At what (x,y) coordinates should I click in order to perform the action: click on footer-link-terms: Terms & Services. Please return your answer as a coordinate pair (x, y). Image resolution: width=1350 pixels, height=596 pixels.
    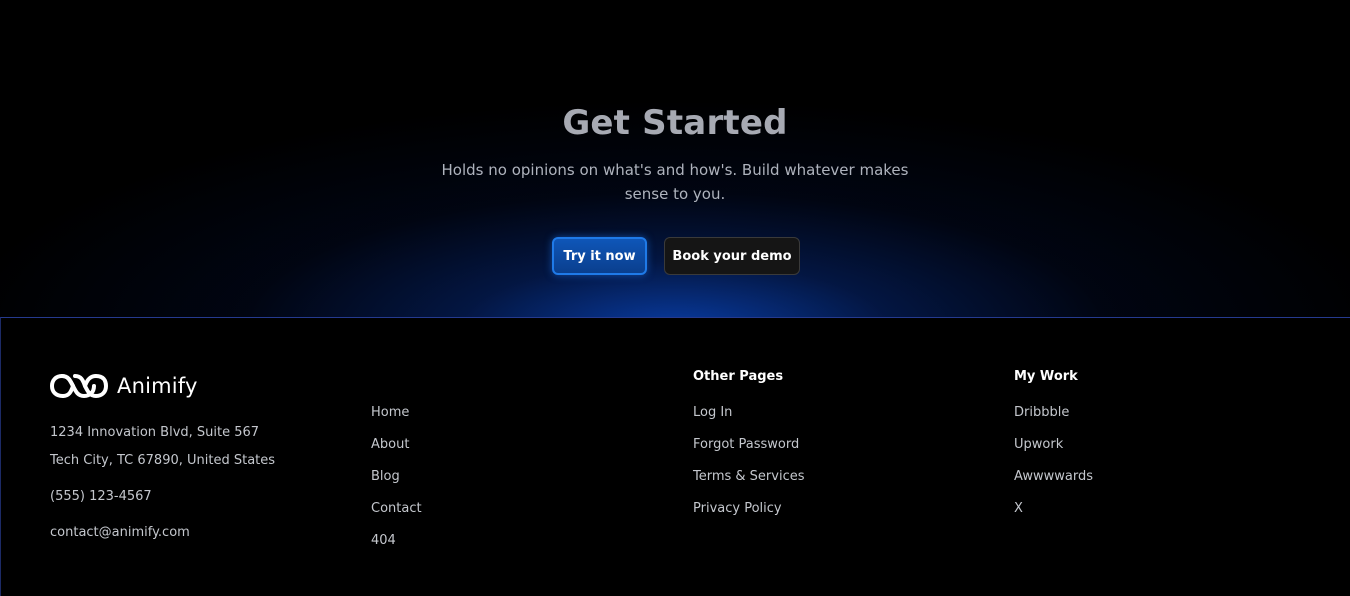
    Looking at the image, I should click on (749, 477).